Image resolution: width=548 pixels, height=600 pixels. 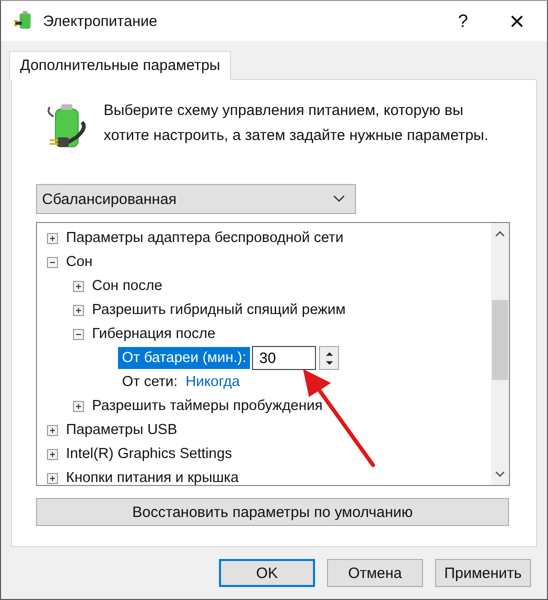 What do you see at coordinates (154, 334) in the screenshot?
I see `tree-item: Гибернация после` at bounding box center [154, 334].